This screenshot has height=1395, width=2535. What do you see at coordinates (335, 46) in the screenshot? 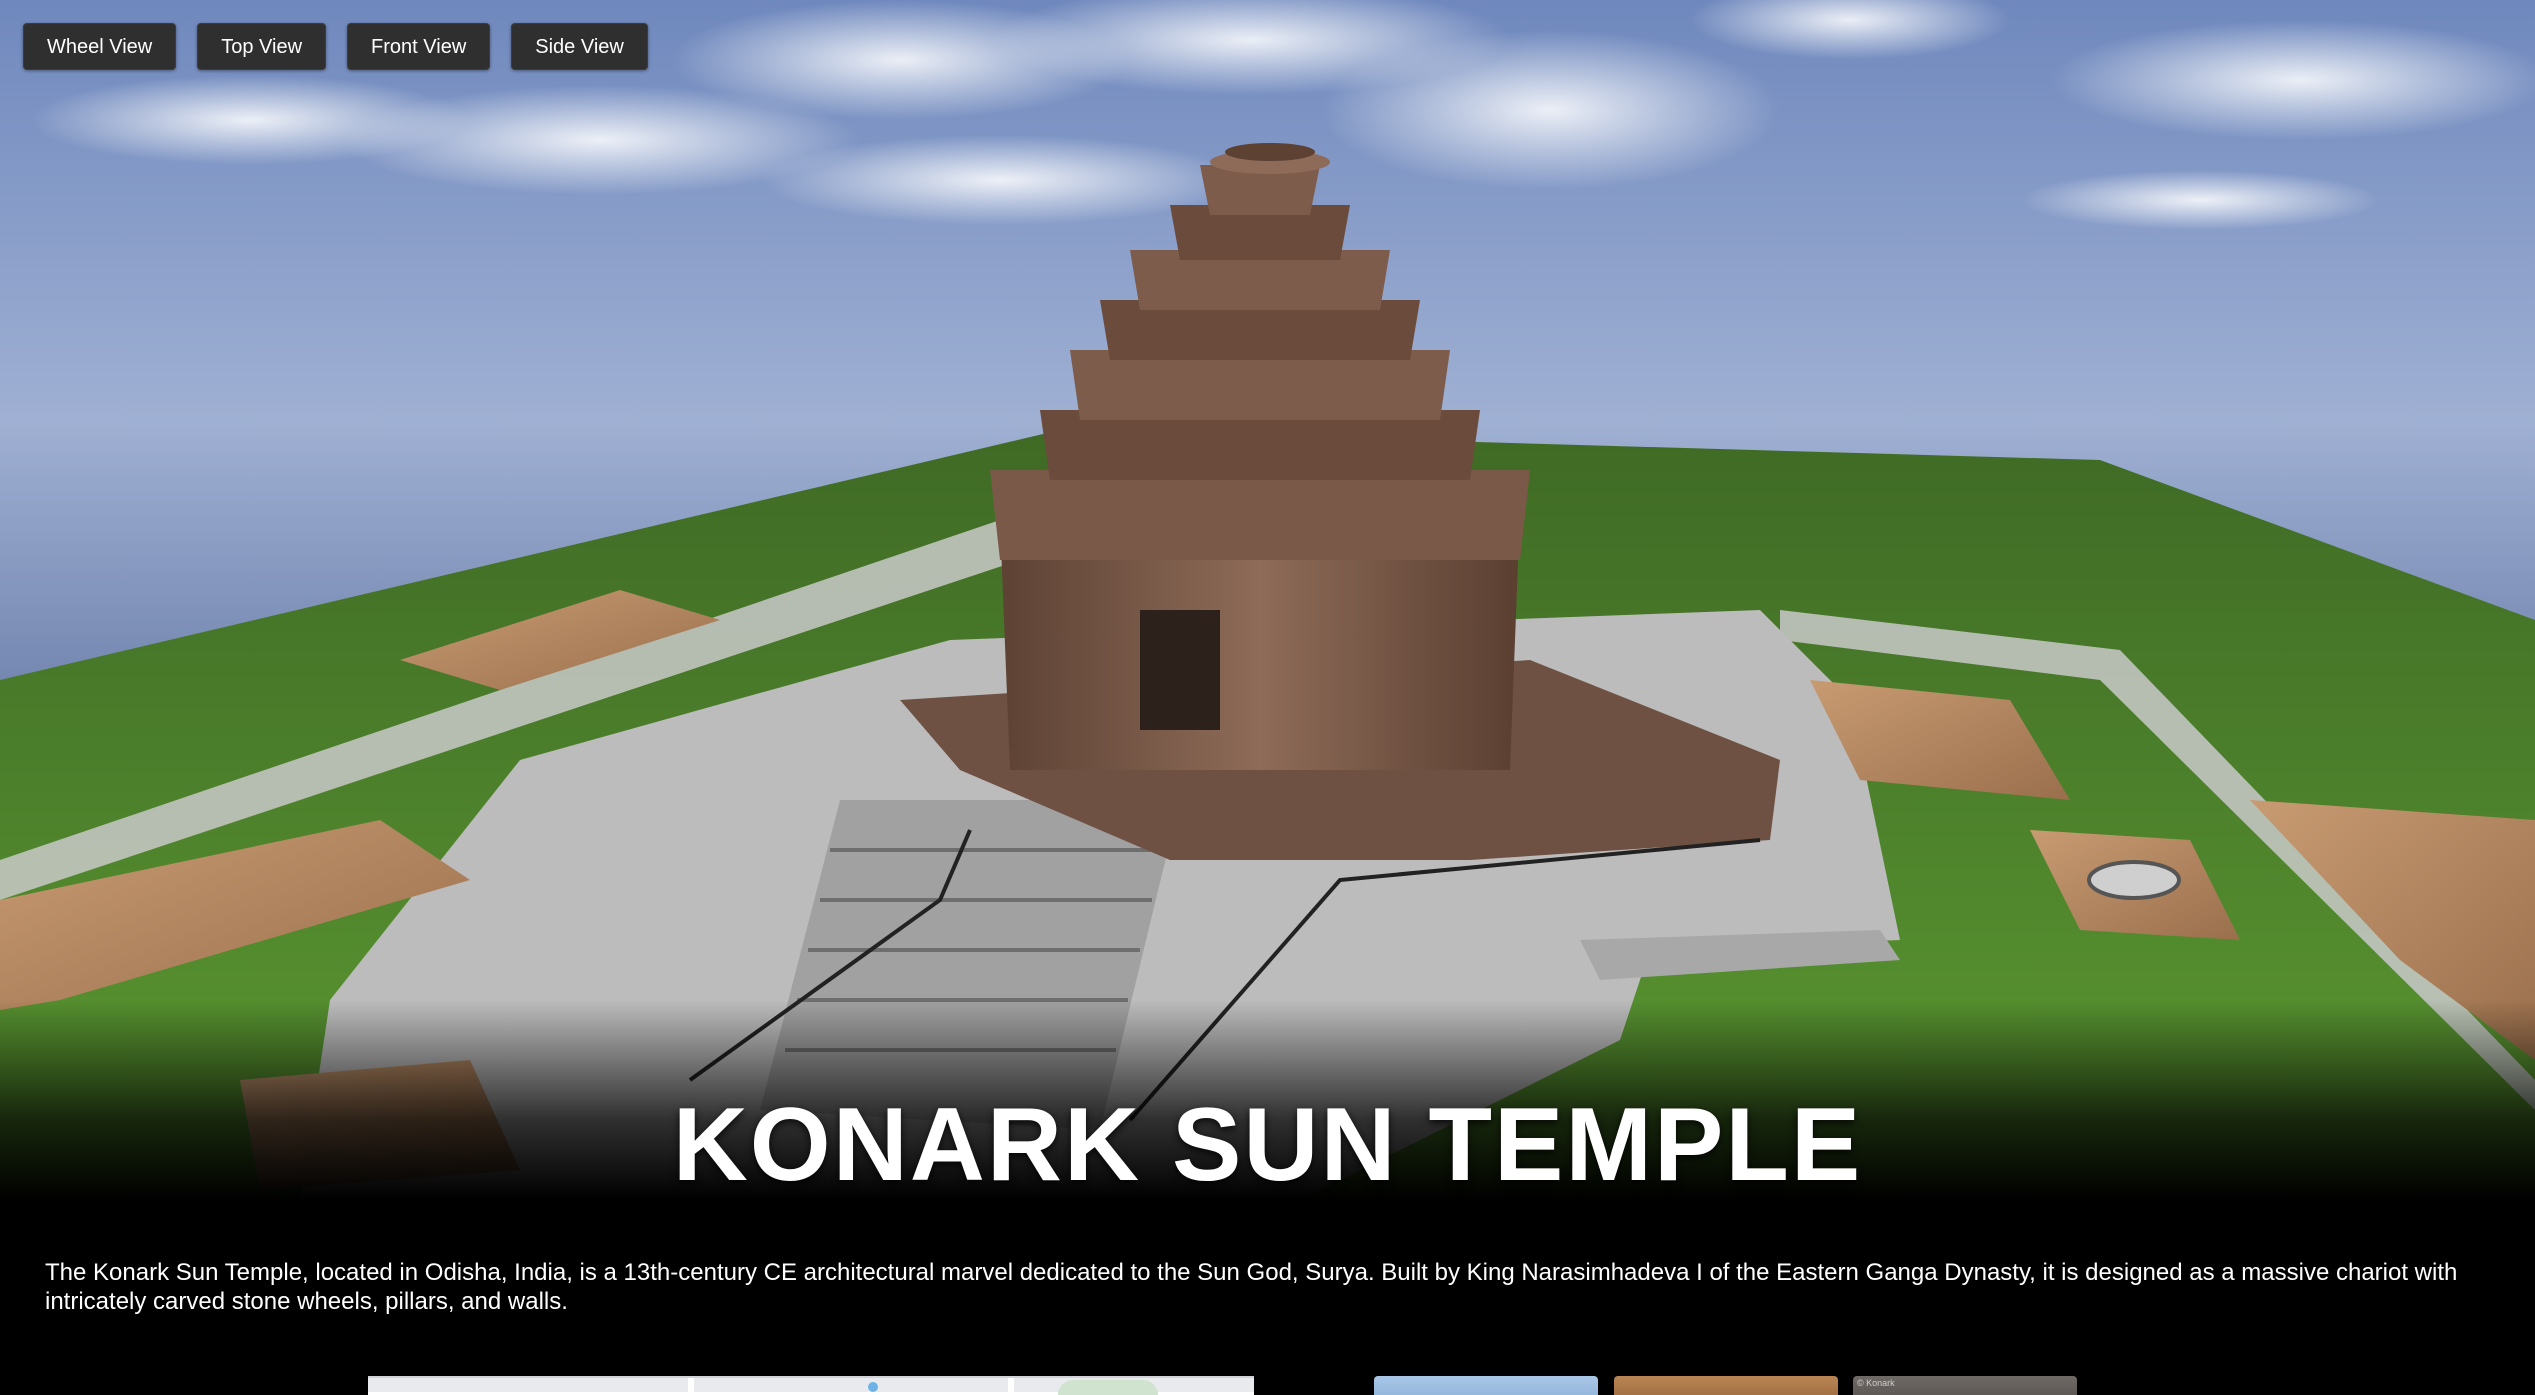
I see `view-toolbar: Wheel View Top View Front View Side View` at bounding box center [335, 46].